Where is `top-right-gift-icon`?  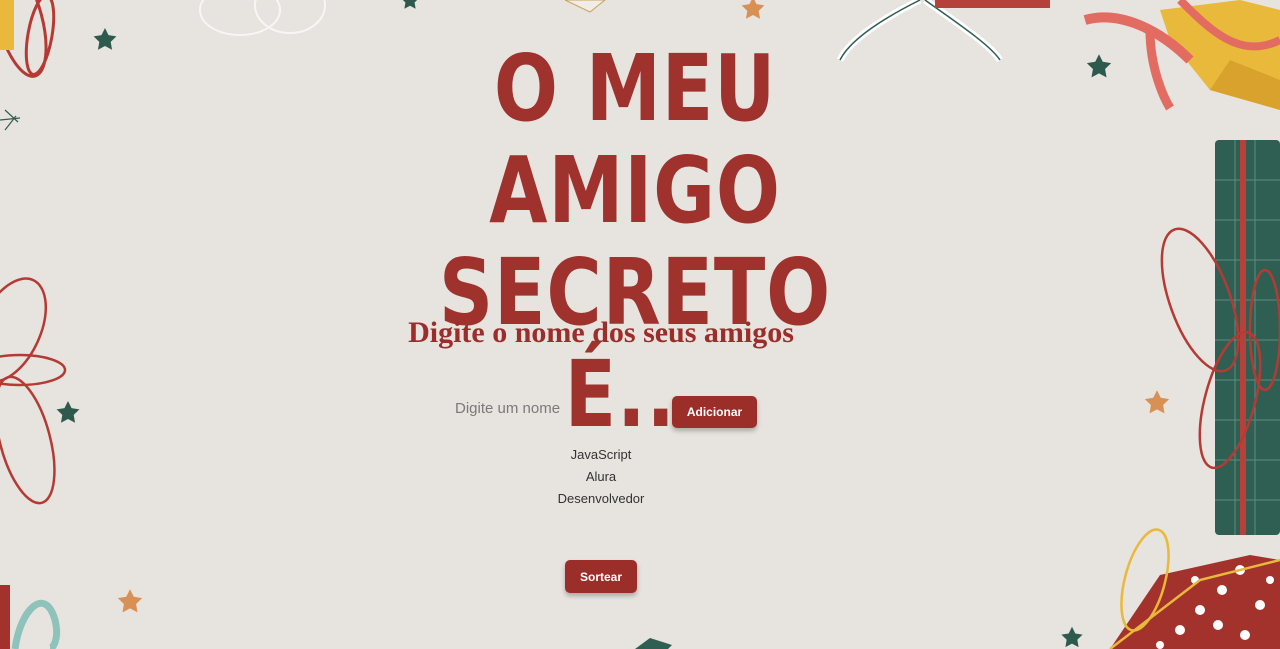
top-right-gift-icon is located at coordinates (1181, 55).